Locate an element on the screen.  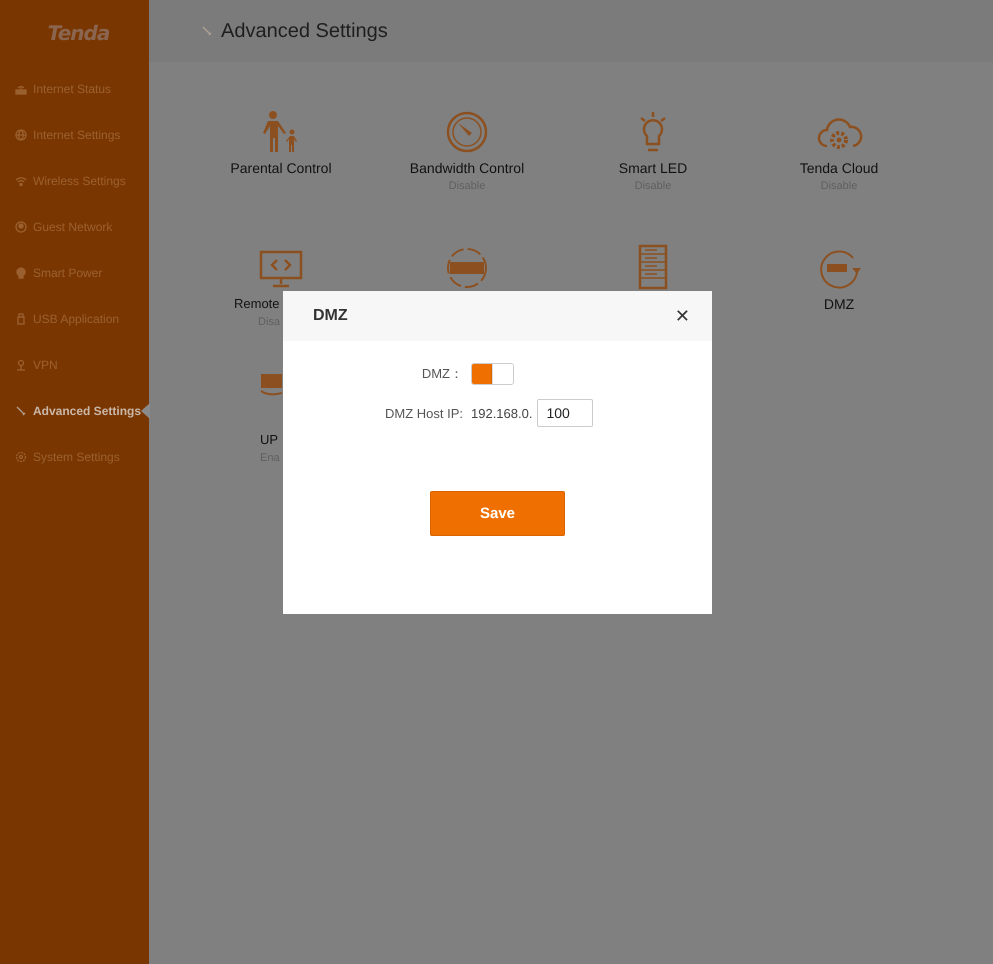
usb-icon is located at coordinates (21, 319).